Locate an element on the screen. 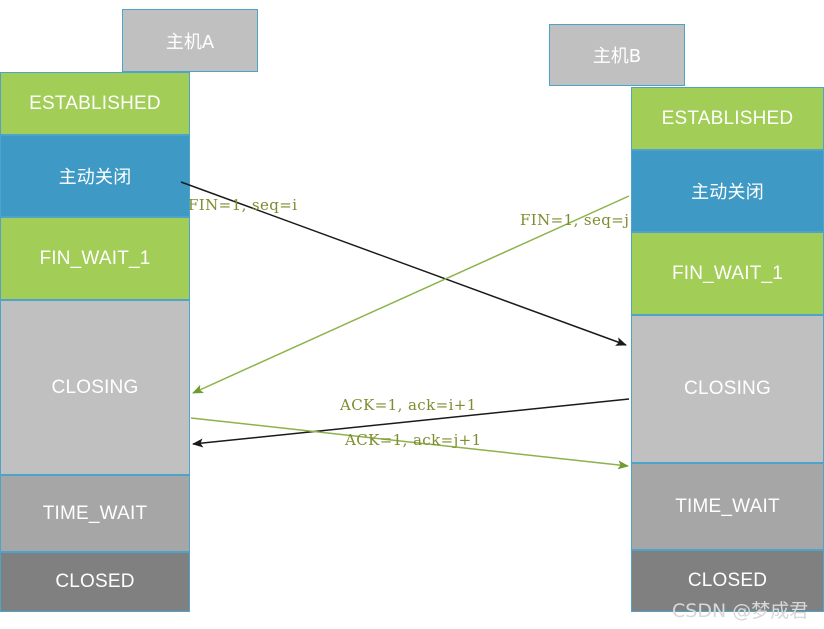 The width and height of the screenshot is (824, 629). state-box-left-established: ESTABLISHED is located at coordinates (95, 103).